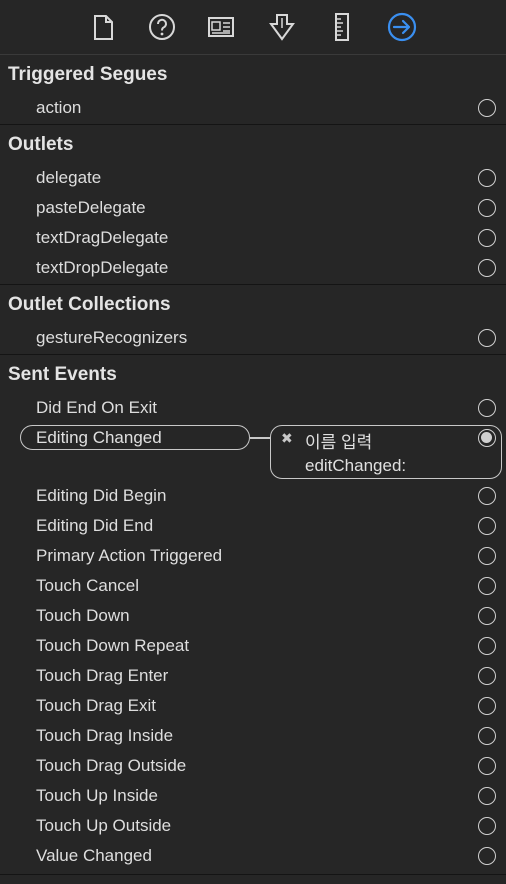 The image size is (506, 884). I want to click on event-row-label: Touch Up Outside, so click(104, 825).